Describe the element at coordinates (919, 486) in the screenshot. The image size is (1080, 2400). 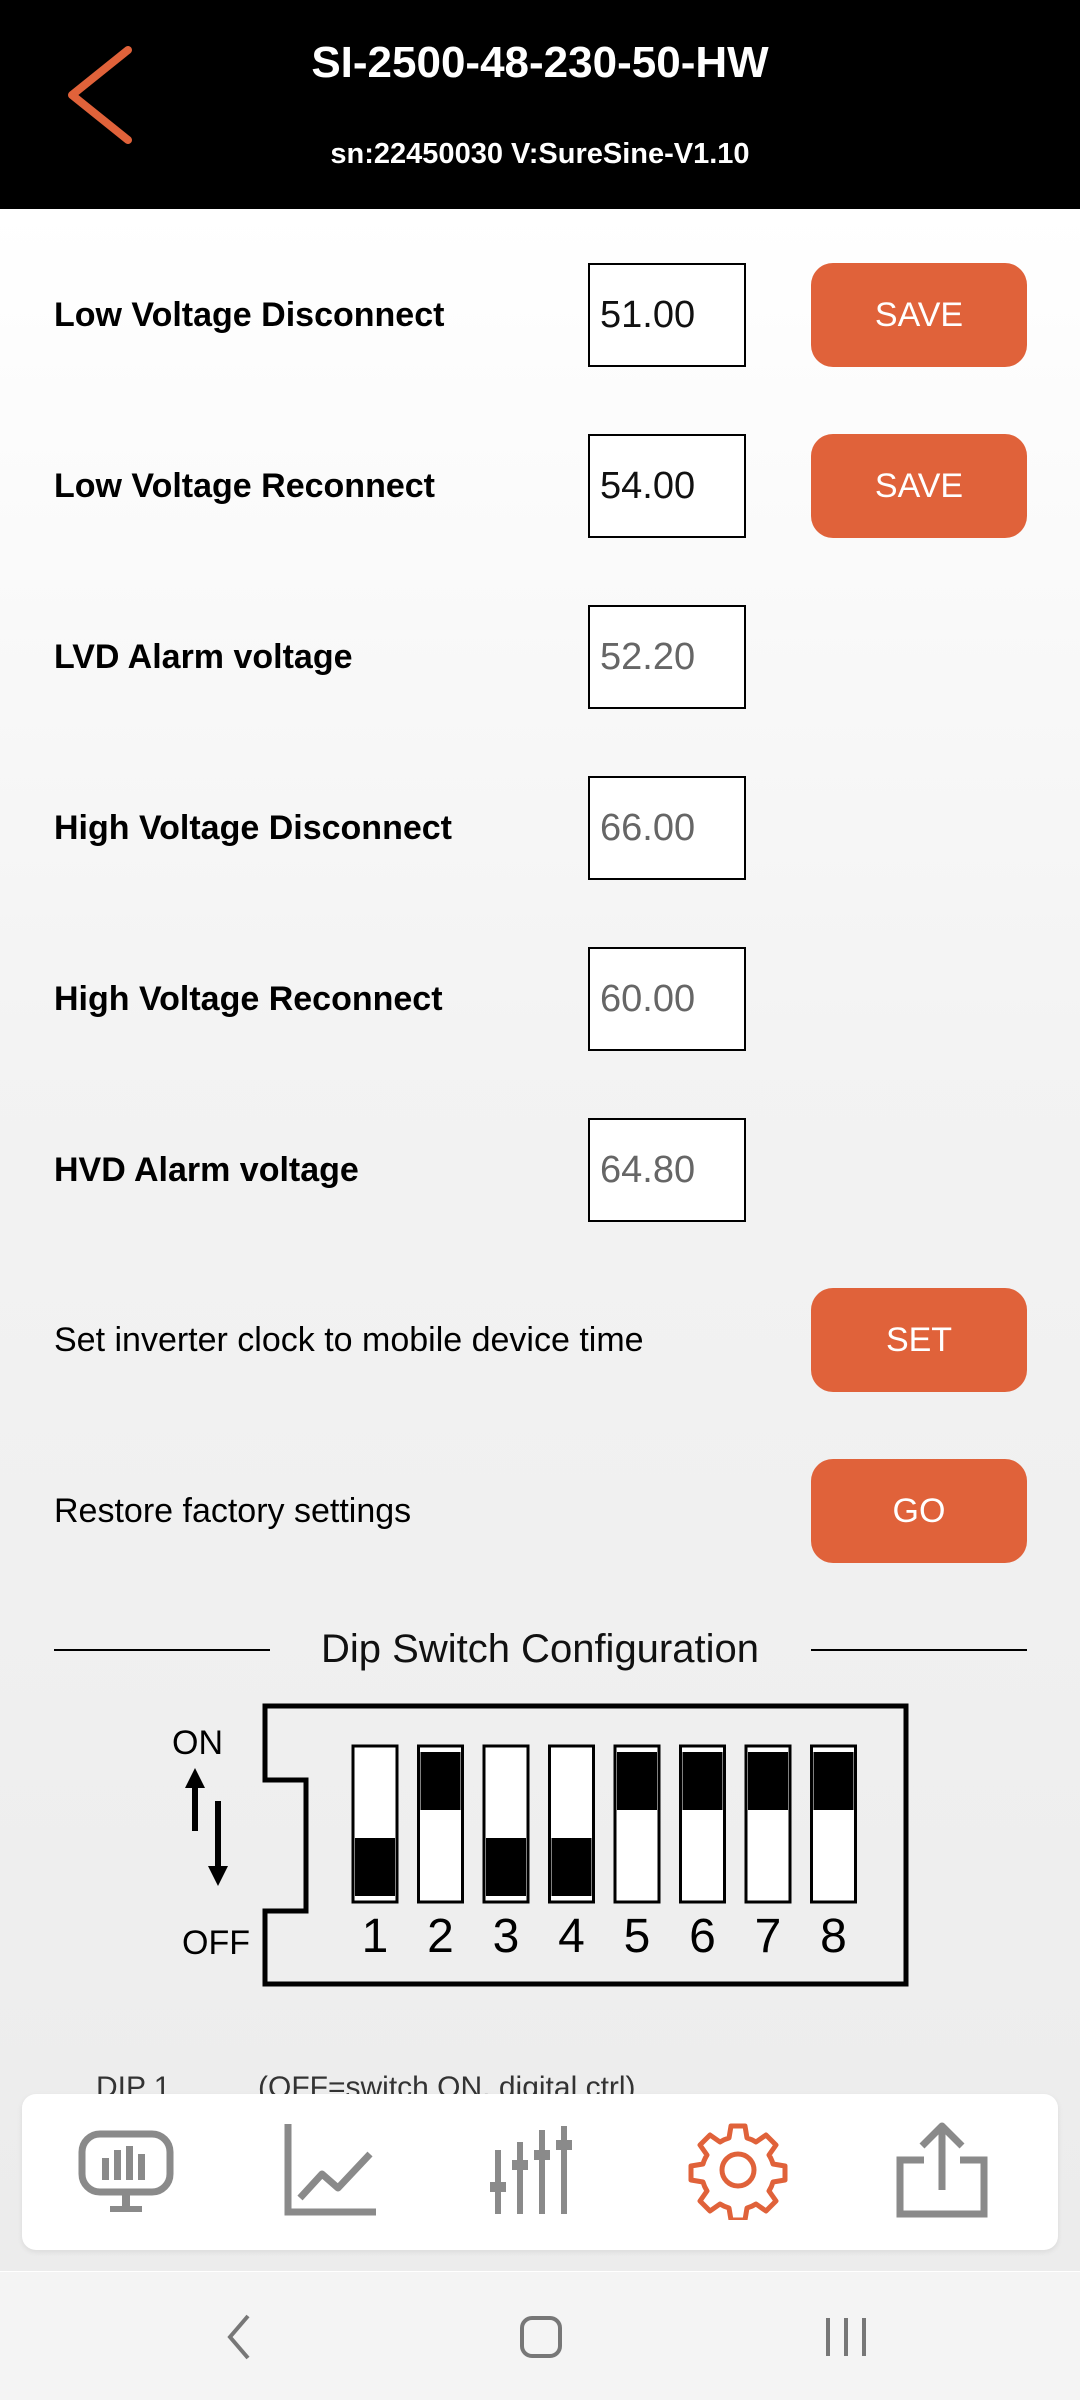
I see `save-lvr-button: SAVE` at that location.